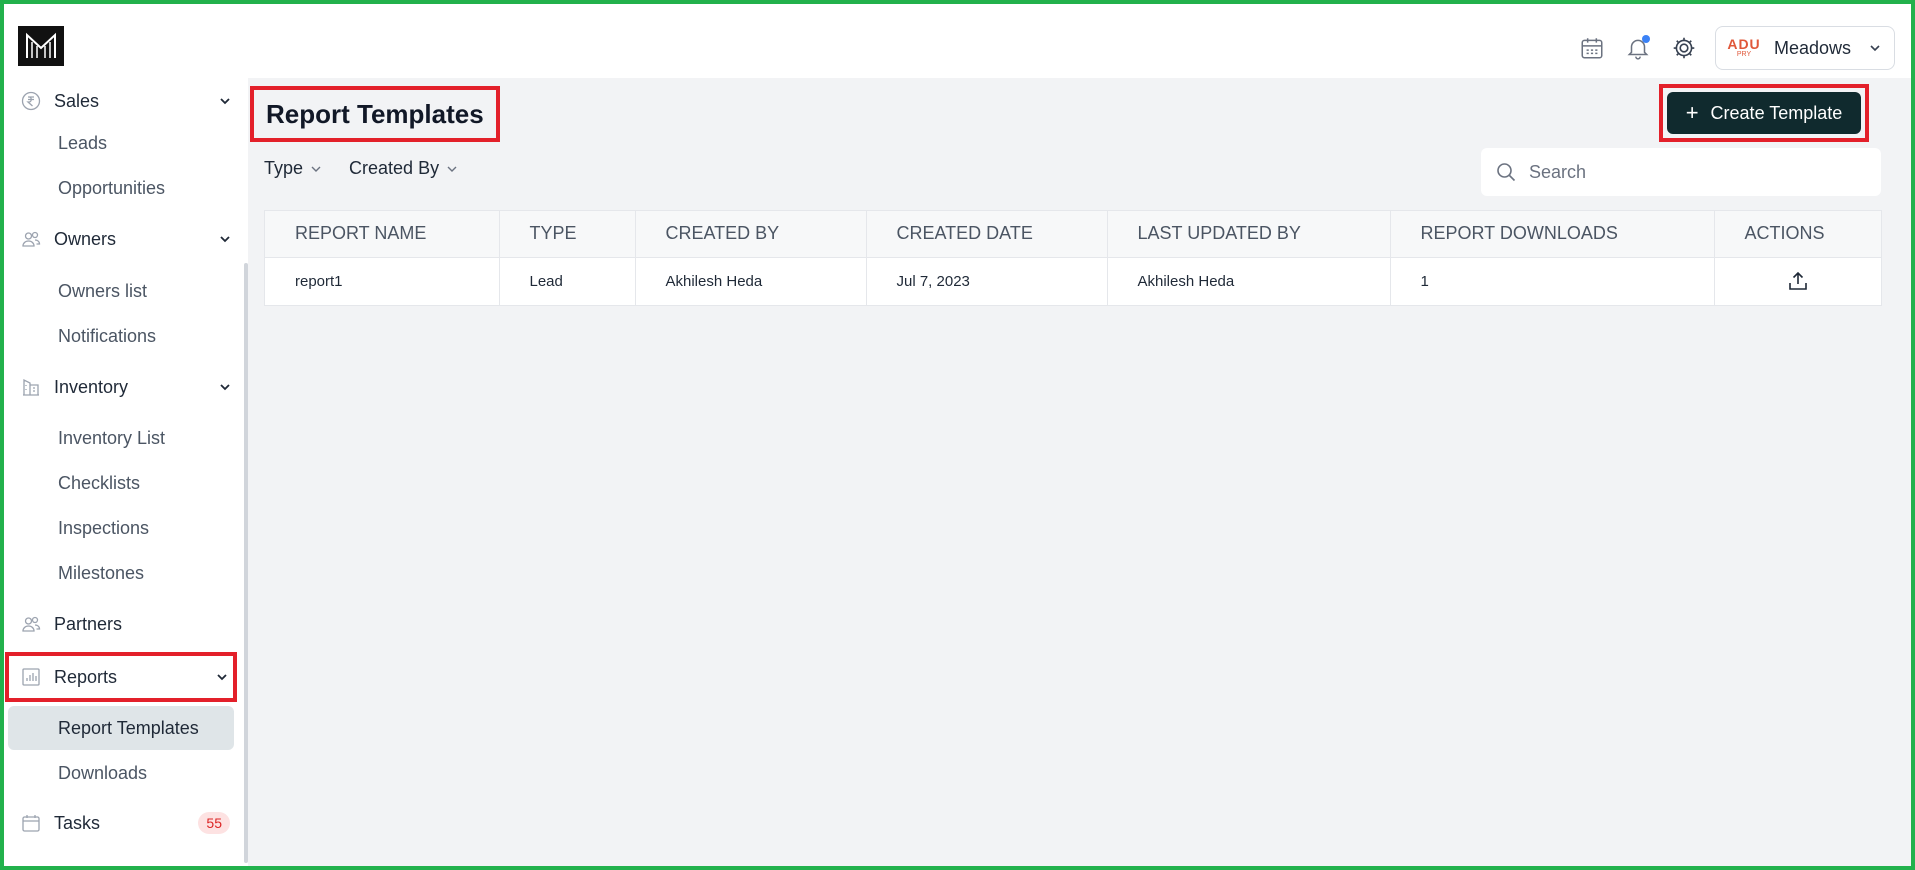 The width and height of the screenshot is (1915, 870). Describe the element at coordinates (567, 234) in the screenshot. I see `column-header-type: TYPE` at that location.